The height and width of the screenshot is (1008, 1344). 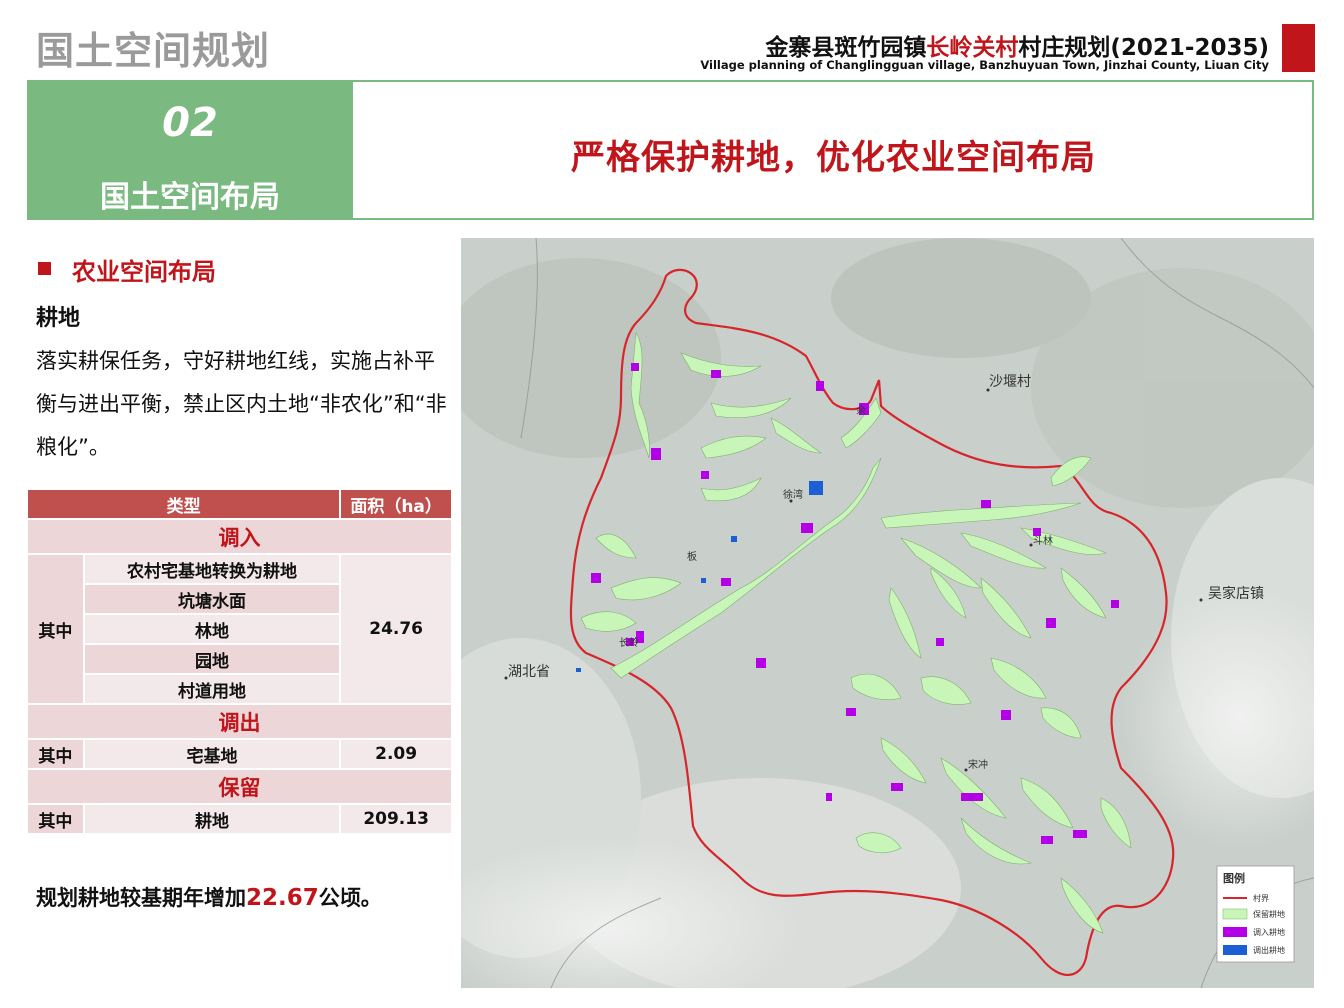 What do you see at coordinates (141, 898) in the screenshot?
I see `summary-prefix: 规划耕地较基期年增加` at bounding box center [141, 898].